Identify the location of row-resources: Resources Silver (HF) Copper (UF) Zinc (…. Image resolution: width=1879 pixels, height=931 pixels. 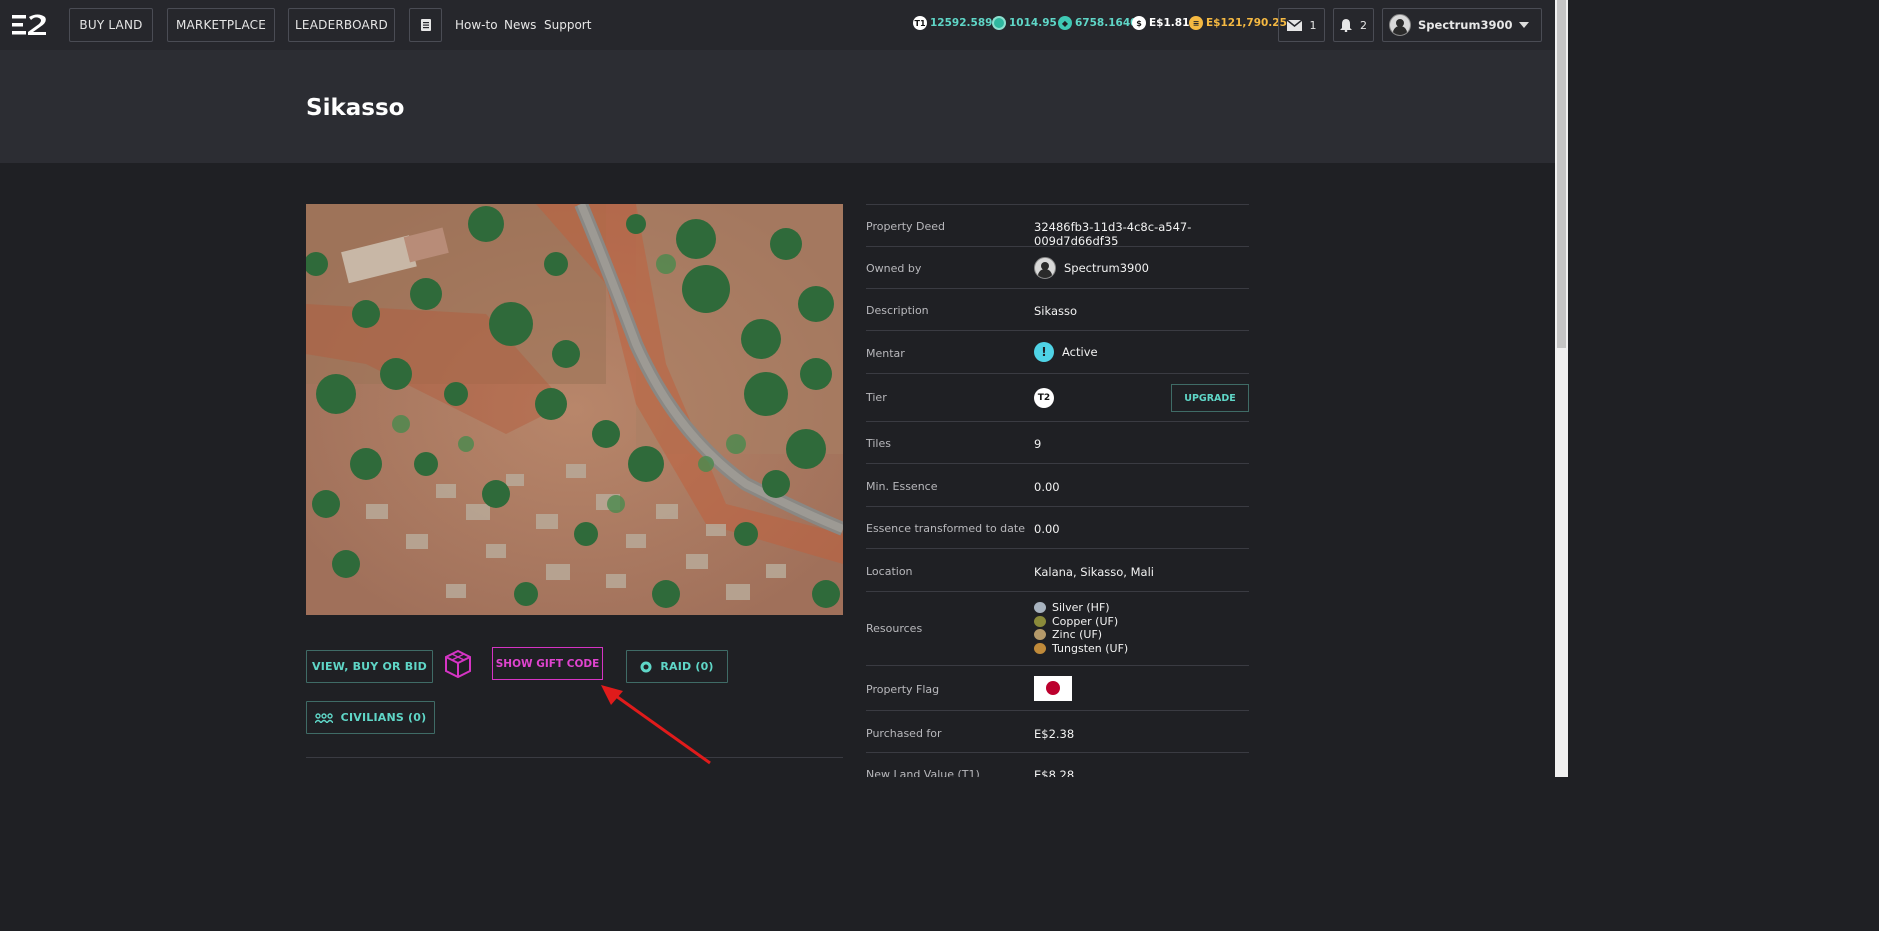
(1057, 628).